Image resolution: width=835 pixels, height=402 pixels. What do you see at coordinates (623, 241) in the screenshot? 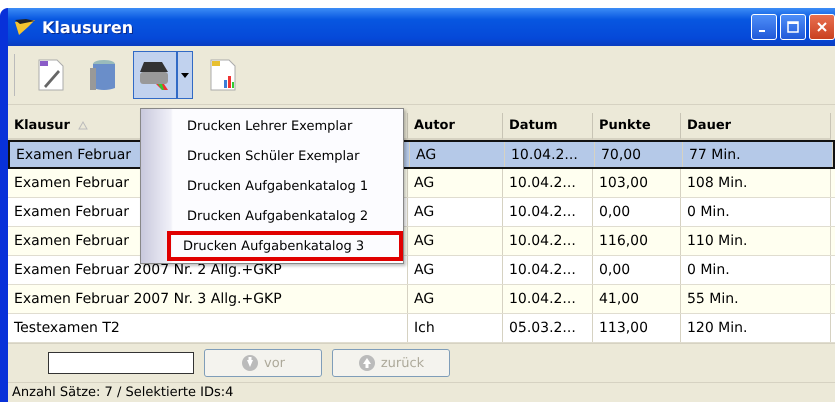
I see `table-cell: 116,00` at bounding box center [623, 241].